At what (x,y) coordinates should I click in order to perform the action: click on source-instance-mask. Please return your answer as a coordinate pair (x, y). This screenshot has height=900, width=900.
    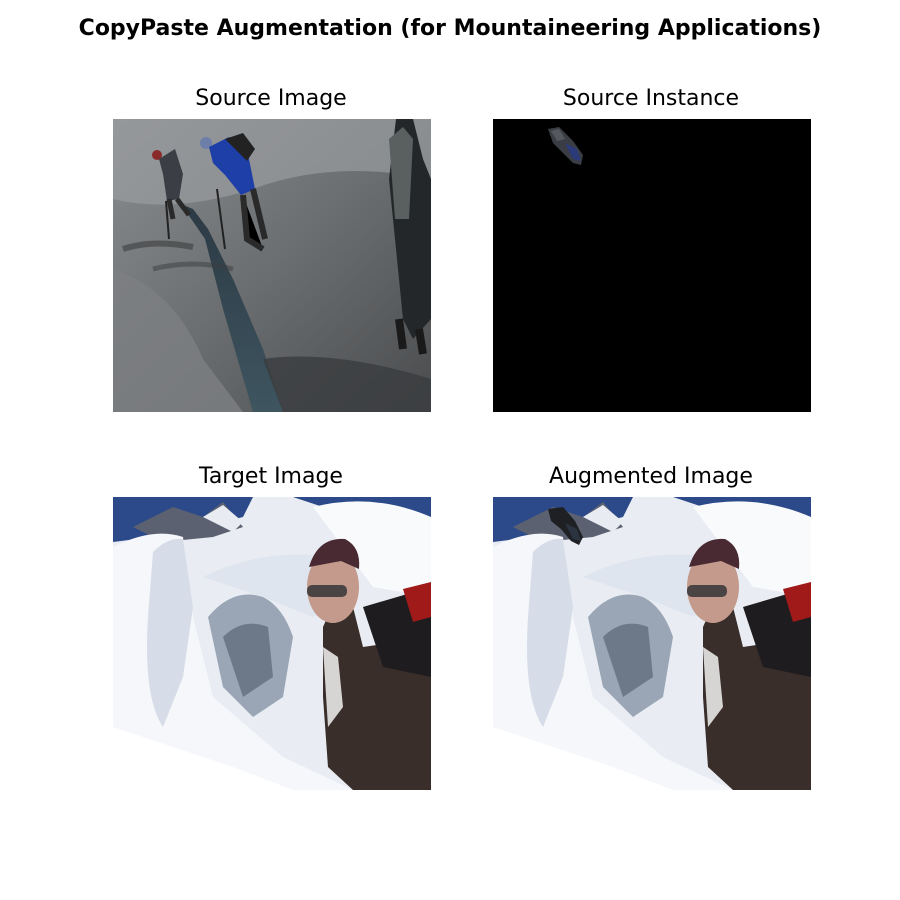
    Looking at the image, I should click on (652, 265).